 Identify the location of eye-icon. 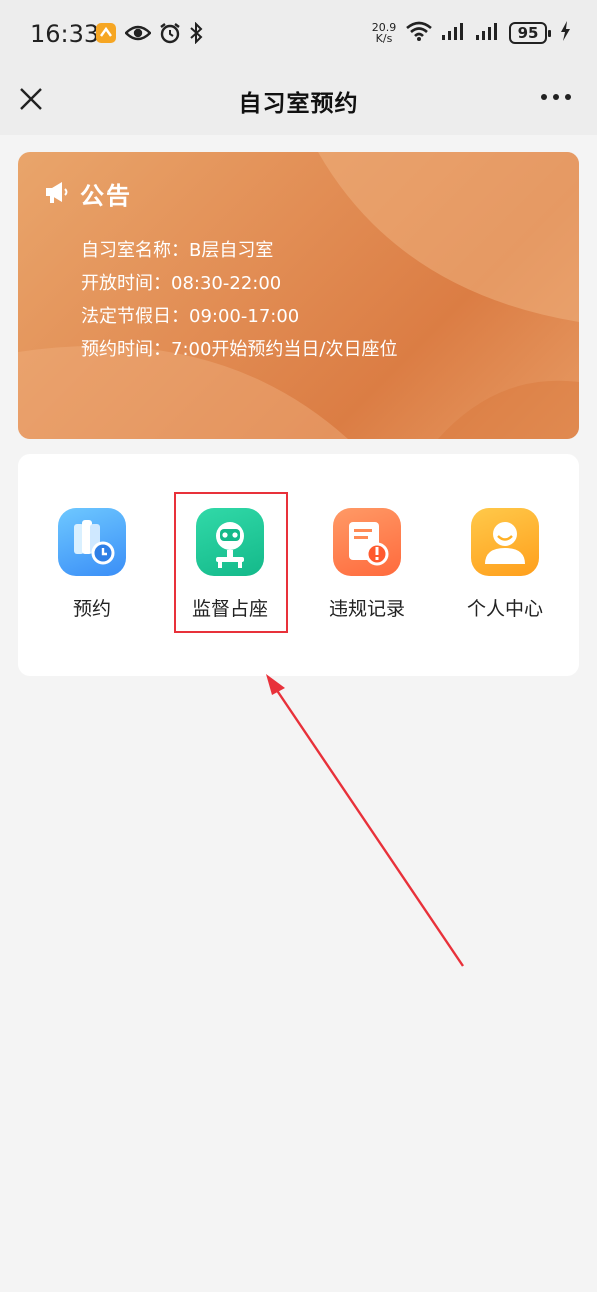
(138, 35).